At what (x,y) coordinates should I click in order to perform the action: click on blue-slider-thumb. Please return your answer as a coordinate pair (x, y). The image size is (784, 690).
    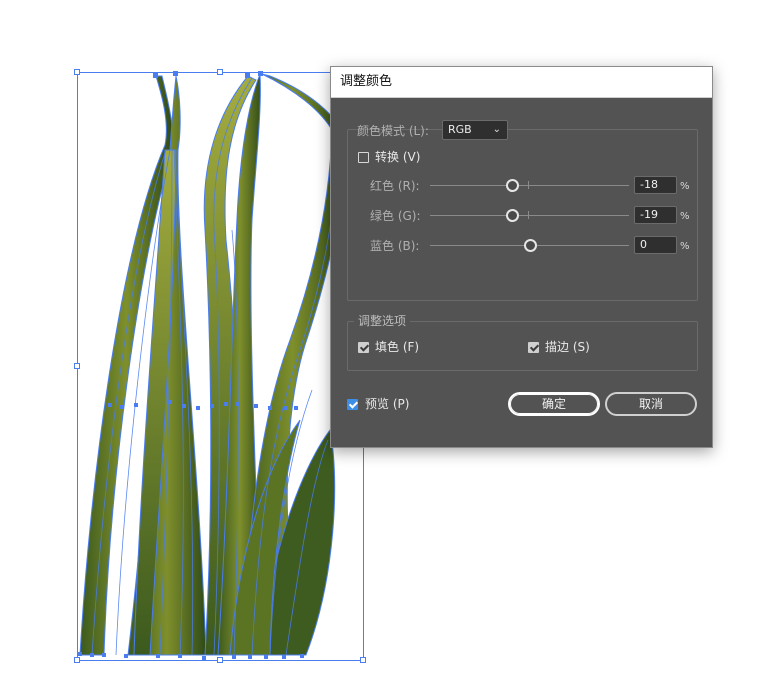
    Looking at the image, I should click on (530, 245).